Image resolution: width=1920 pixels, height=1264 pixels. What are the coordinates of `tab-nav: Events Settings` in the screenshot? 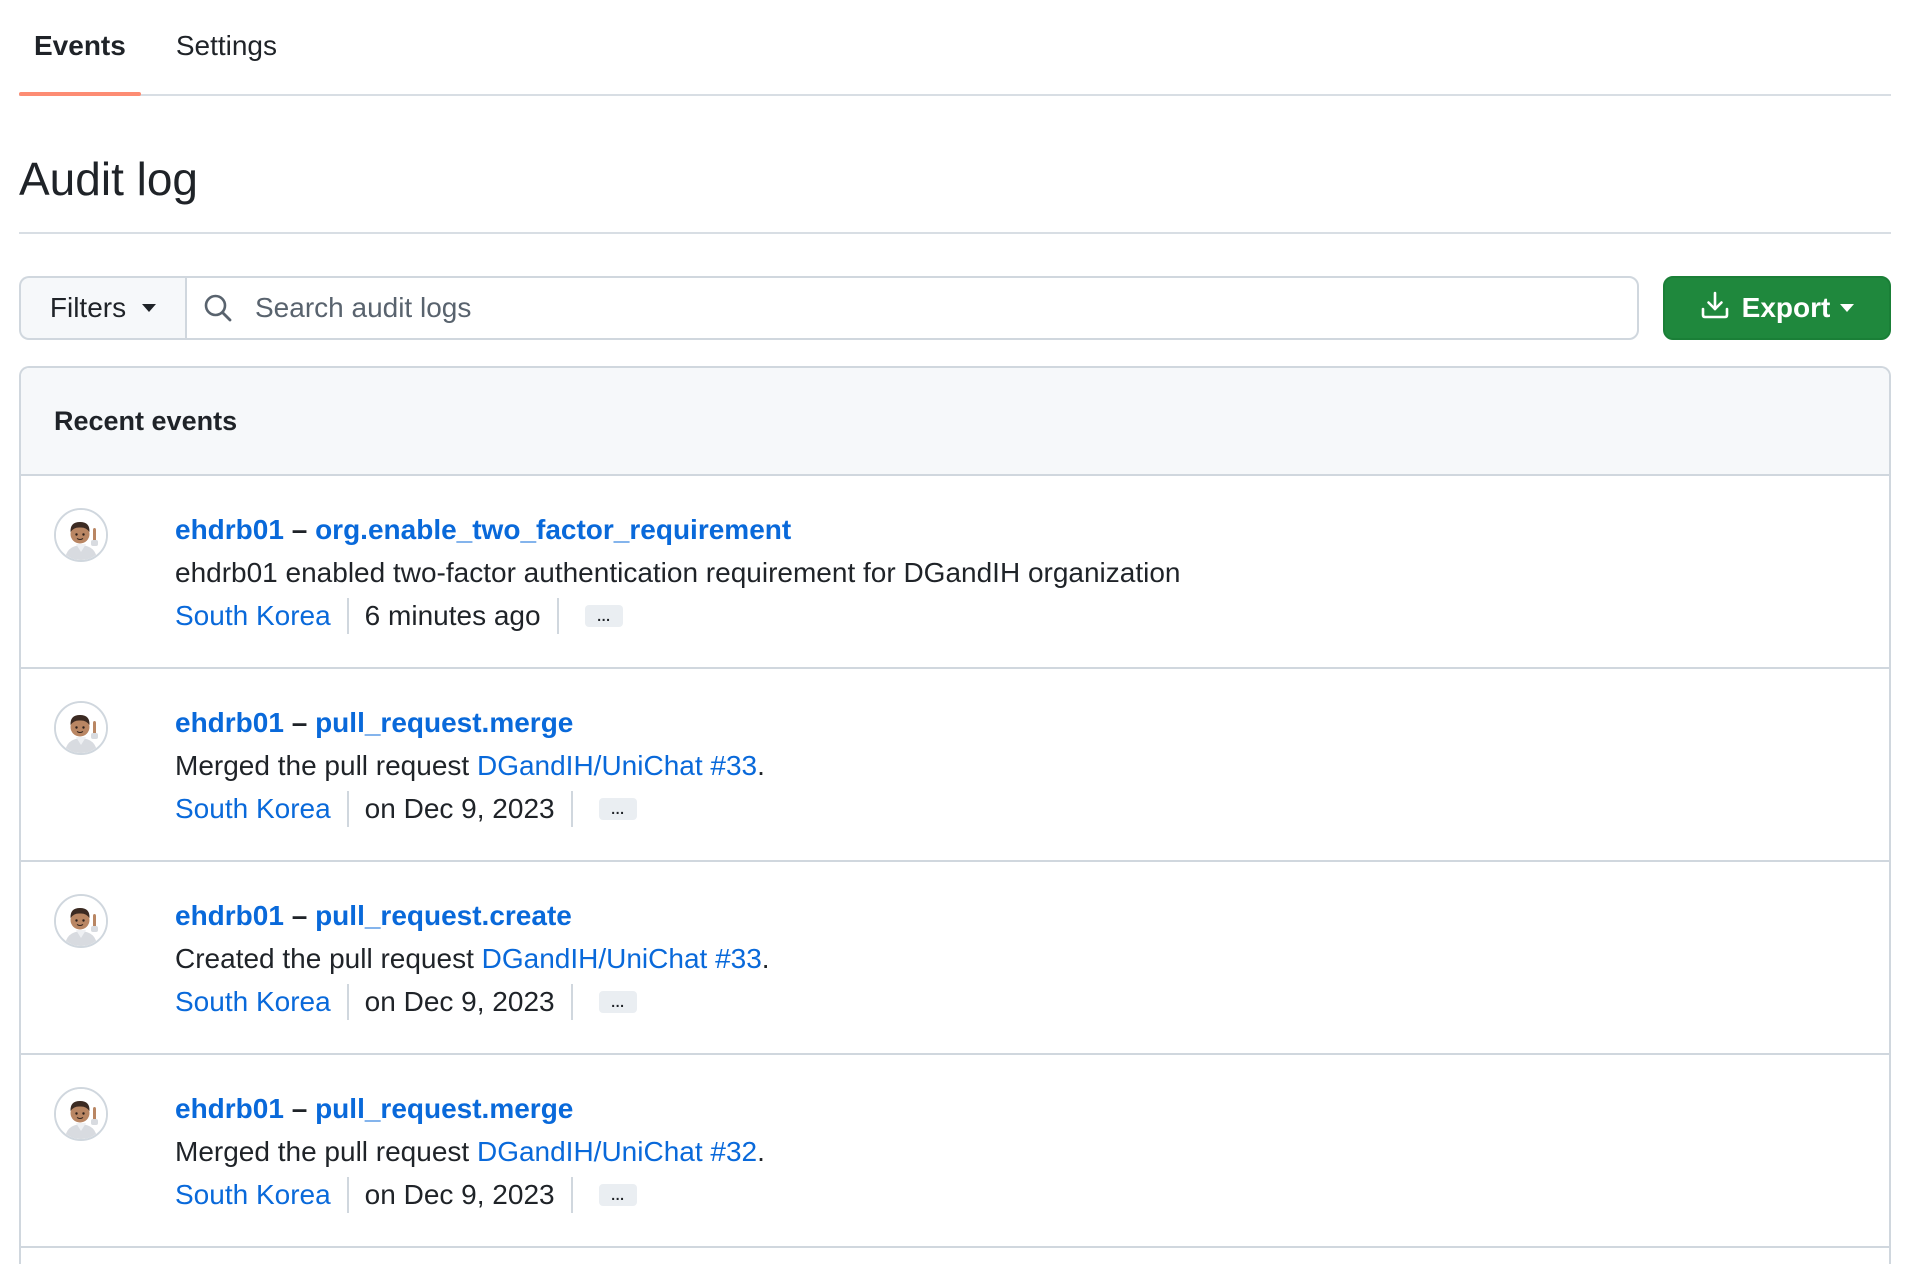 It's located at (955, 48).